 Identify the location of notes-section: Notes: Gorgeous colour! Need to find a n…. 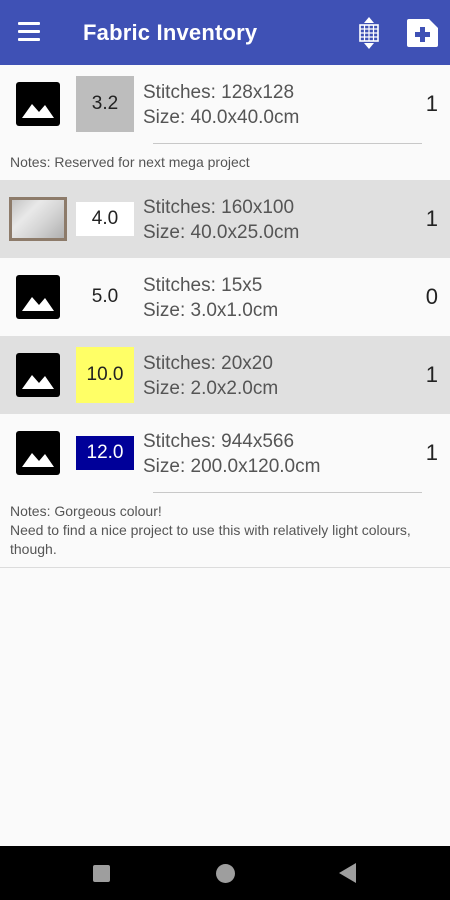
(225, 529).